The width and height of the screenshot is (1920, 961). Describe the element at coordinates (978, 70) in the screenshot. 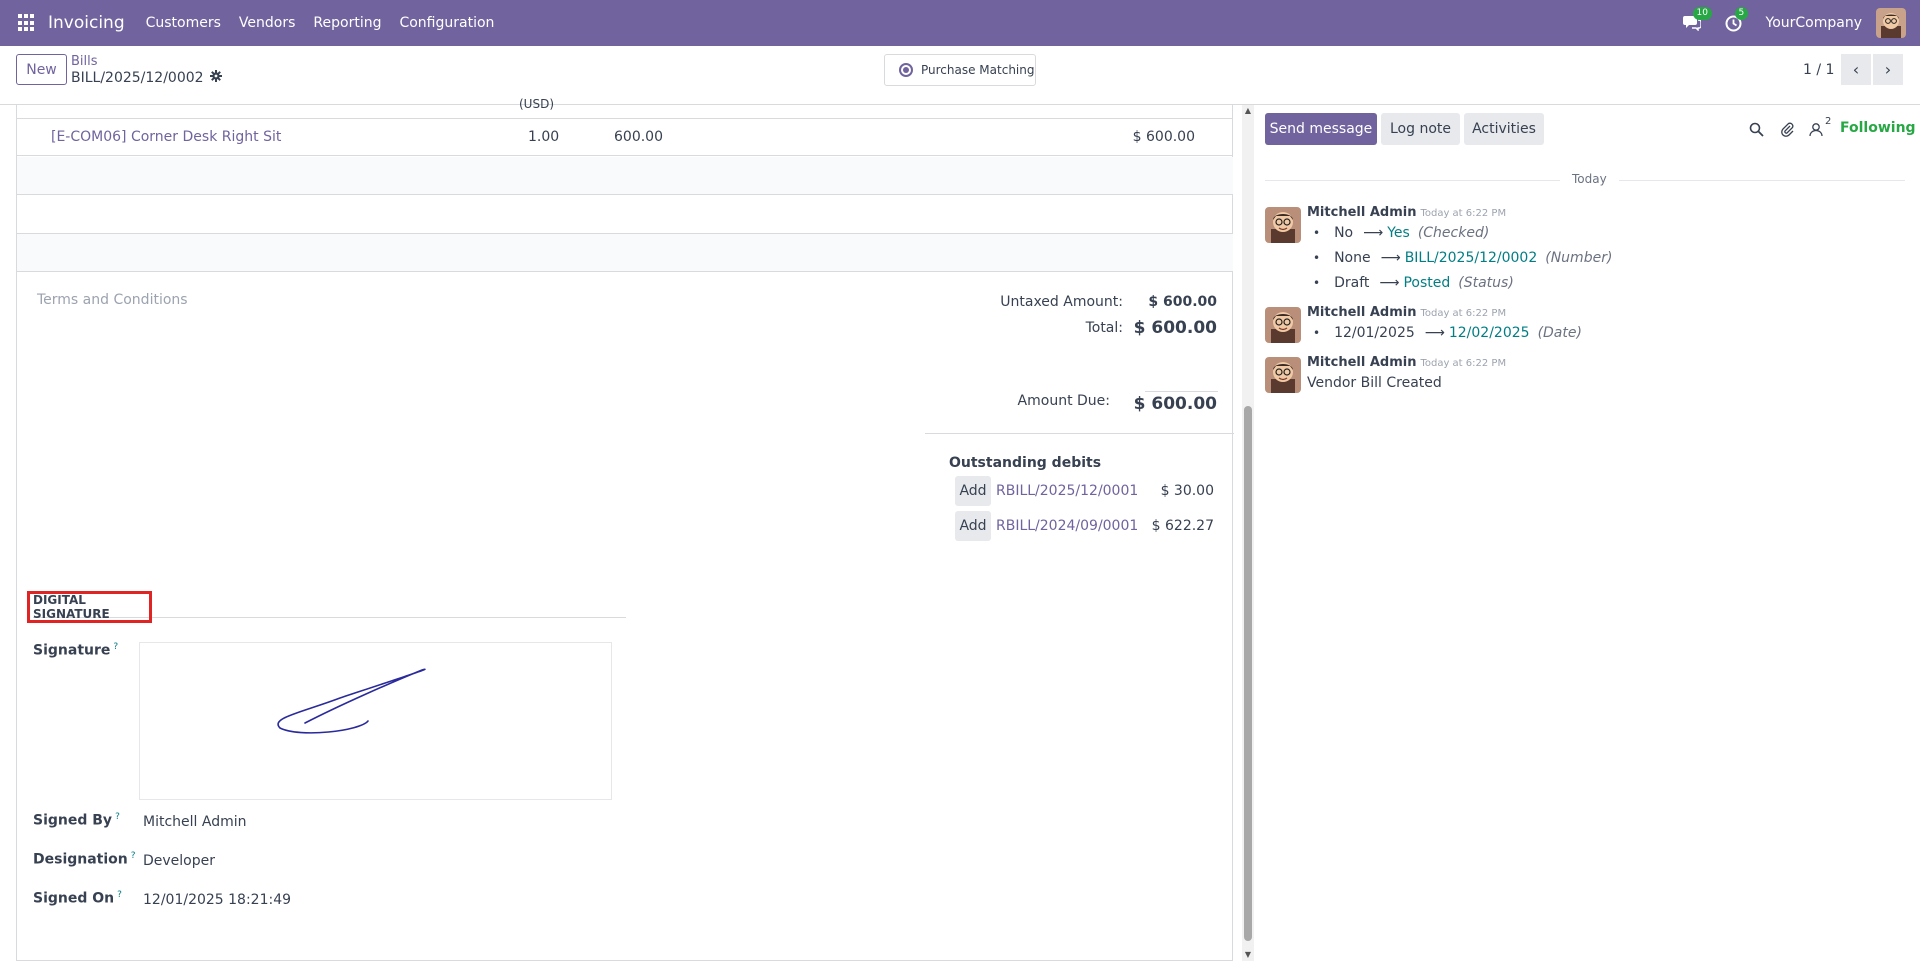

I see `purchase-matching-label: Purchase Matching` at that location.